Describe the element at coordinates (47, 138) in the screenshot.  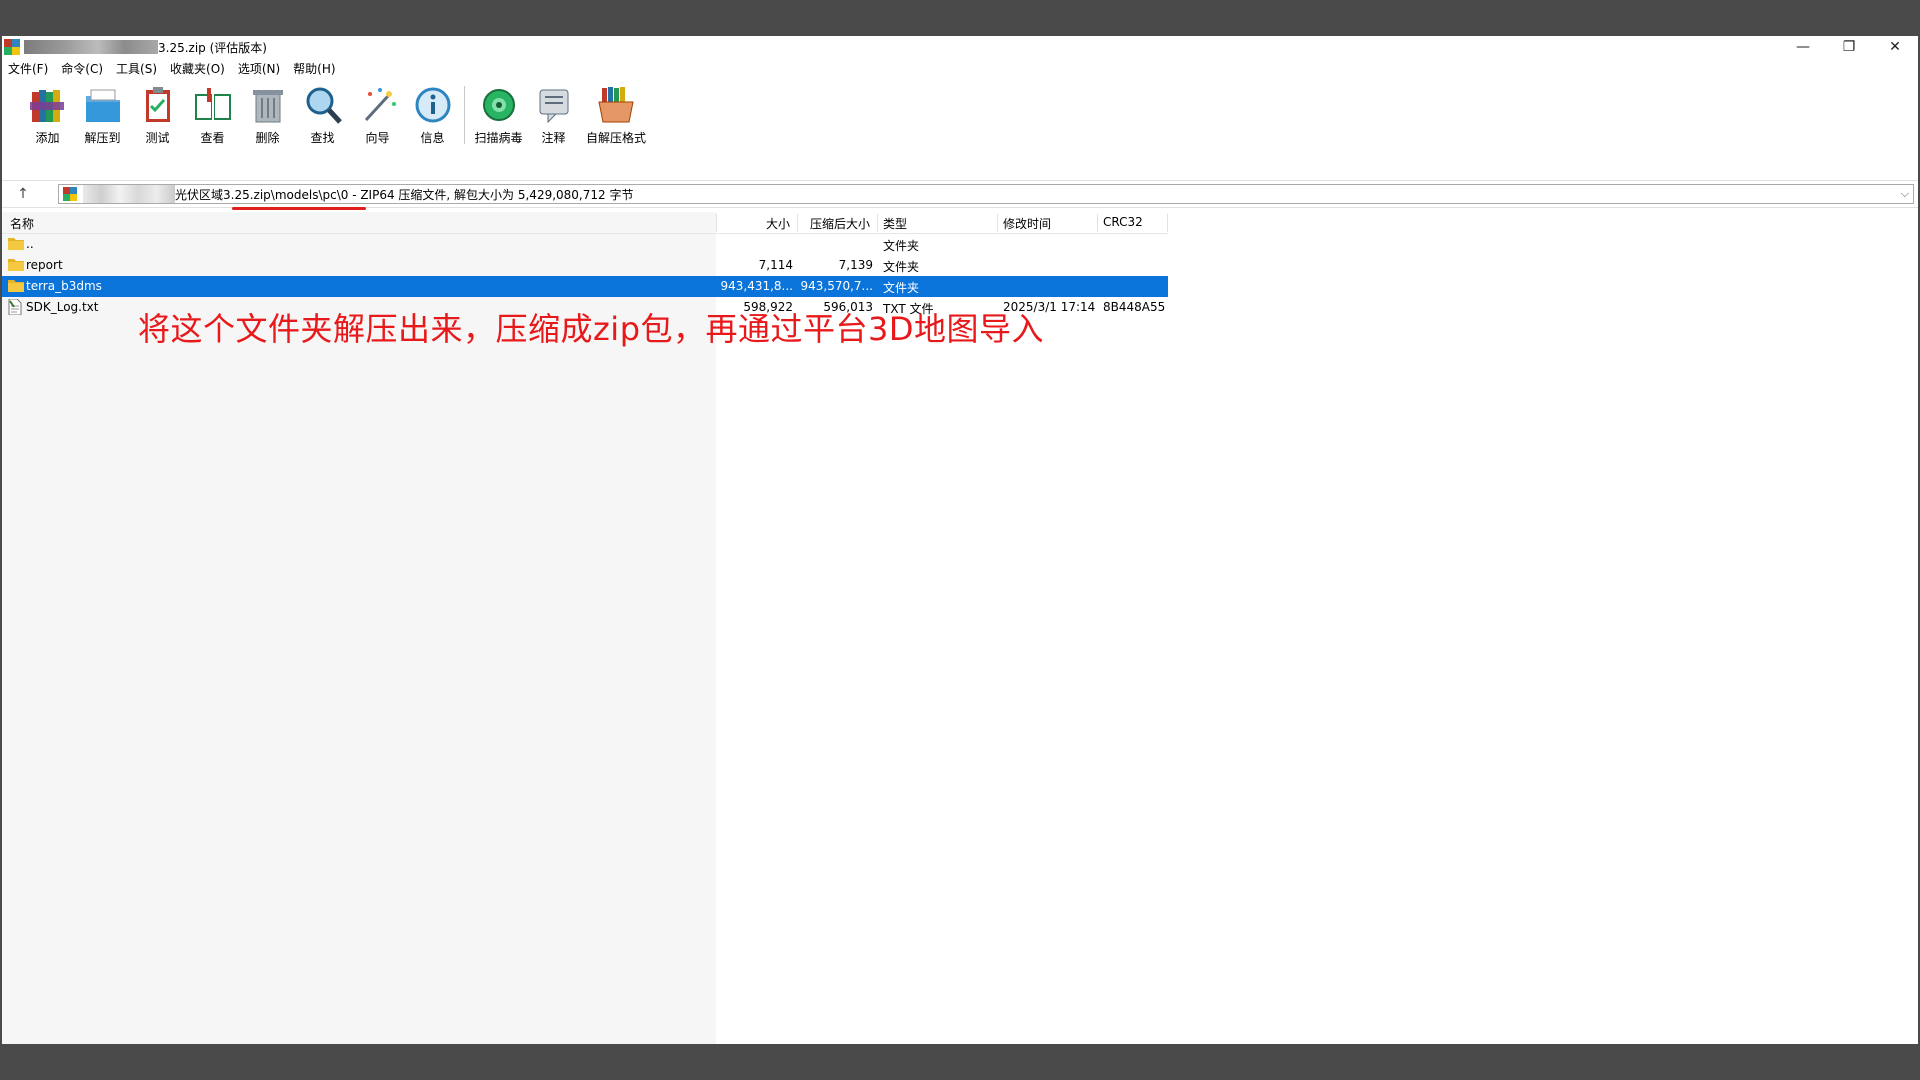
I see `add-label: 添加` at that location.